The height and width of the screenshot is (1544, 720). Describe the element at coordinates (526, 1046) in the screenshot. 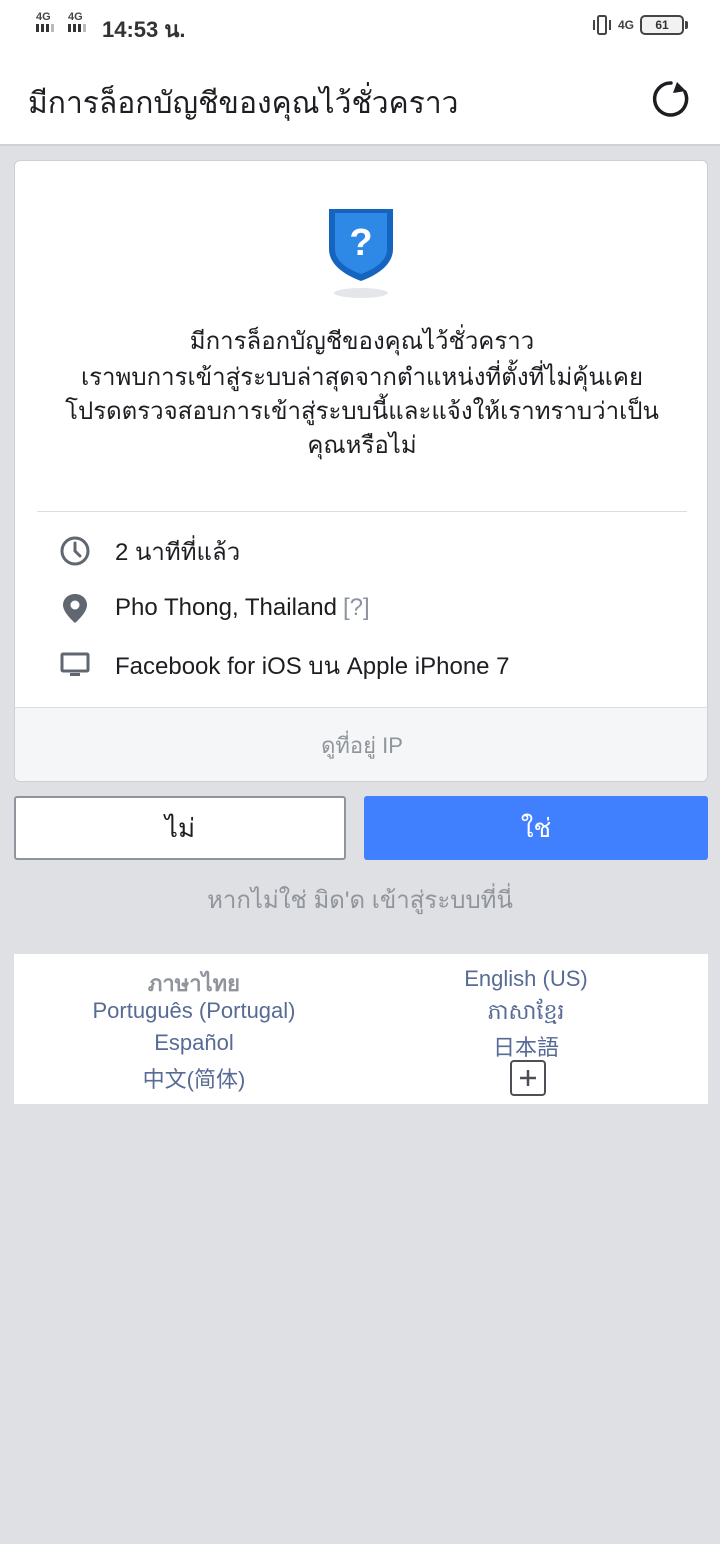

I see `language-option: 日本語` at that location.